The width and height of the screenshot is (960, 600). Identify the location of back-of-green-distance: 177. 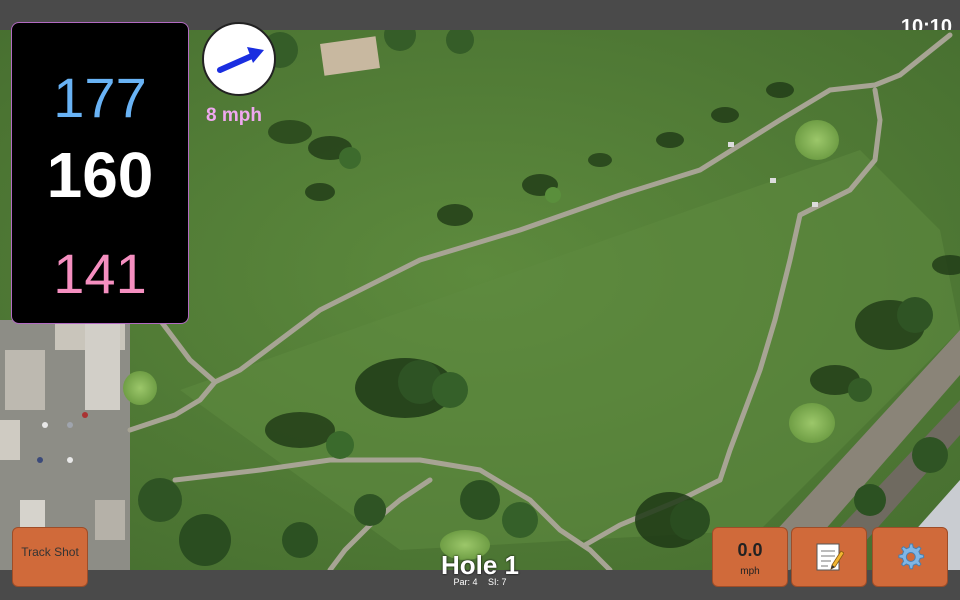
(100, 97).